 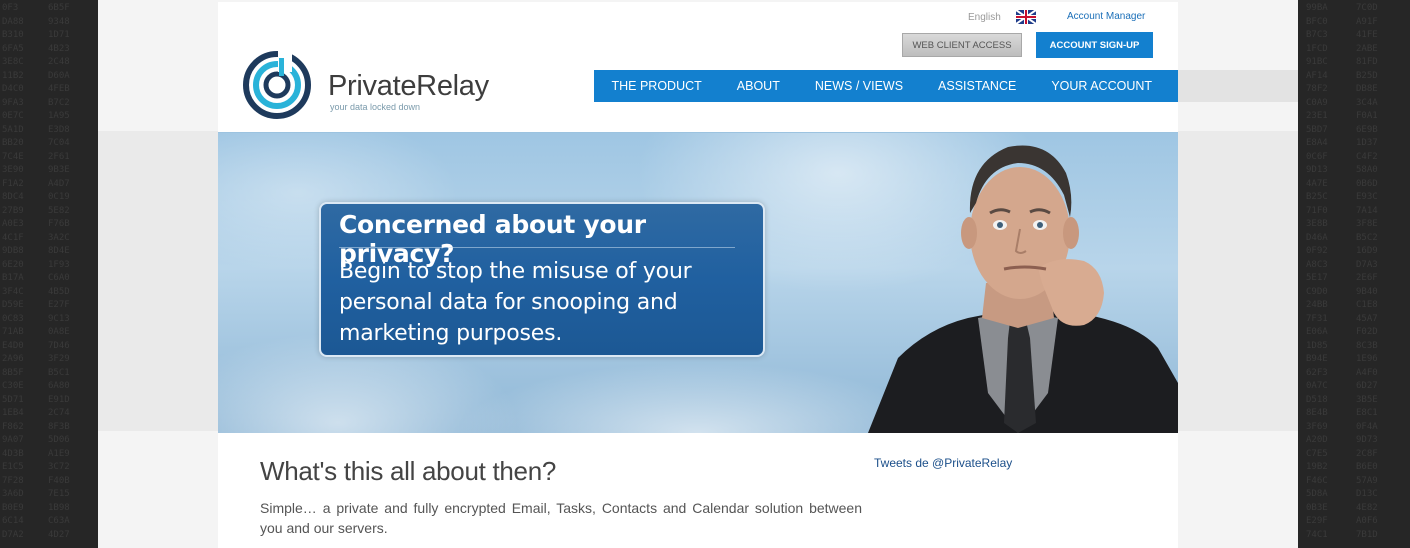 I want to click on nav-item-assistance: ASSISTANCE, so click(x=977, y=86).